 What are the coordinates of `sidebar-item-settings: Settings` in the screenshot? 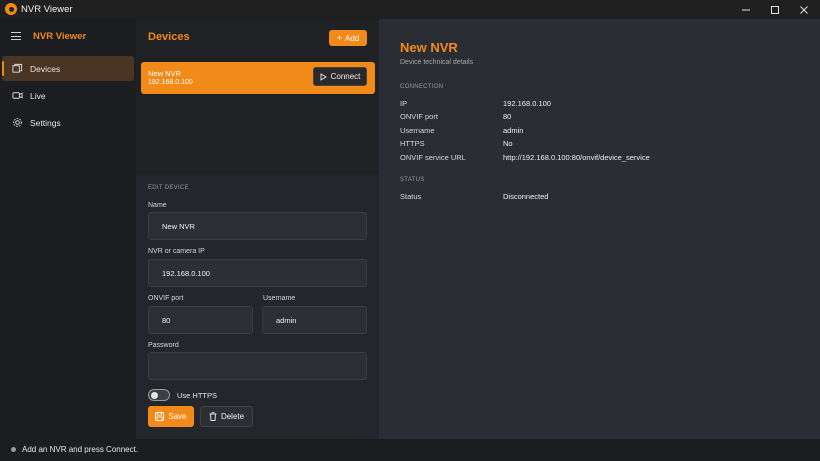 It's located at (68, 122).